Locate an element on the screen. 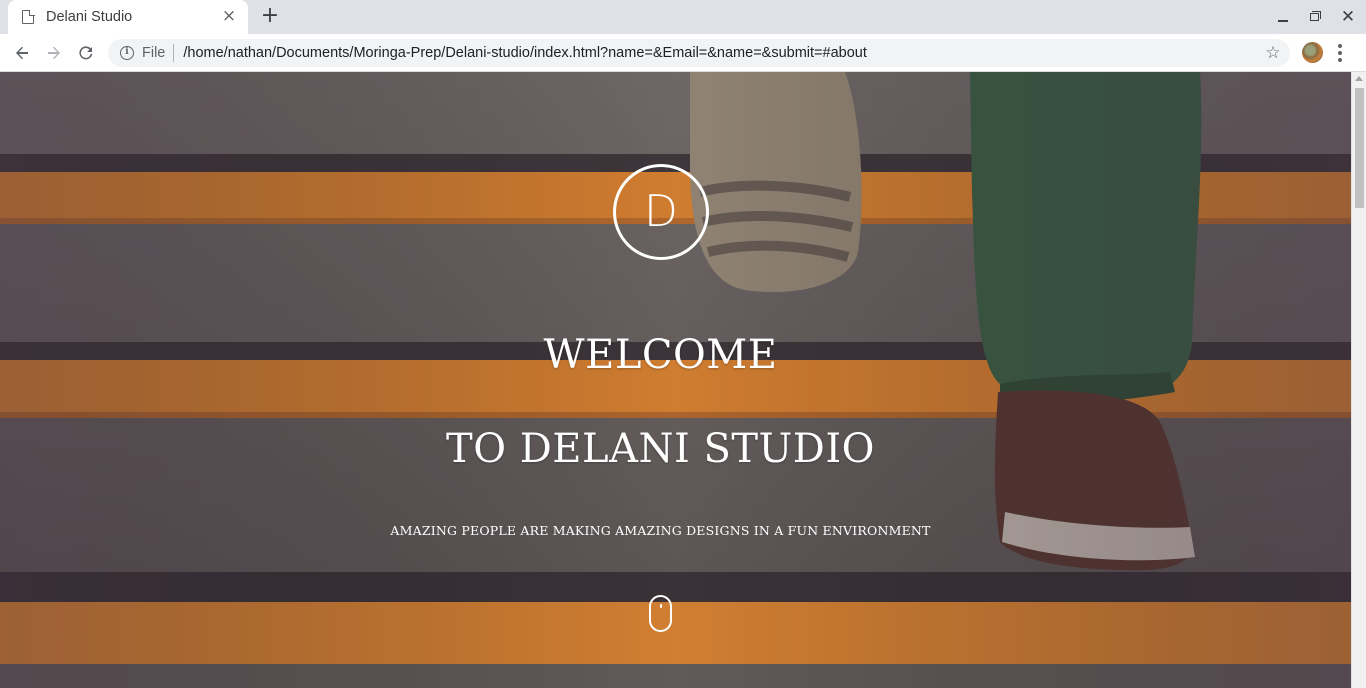  reload-button is located at coordinates (86, 53).